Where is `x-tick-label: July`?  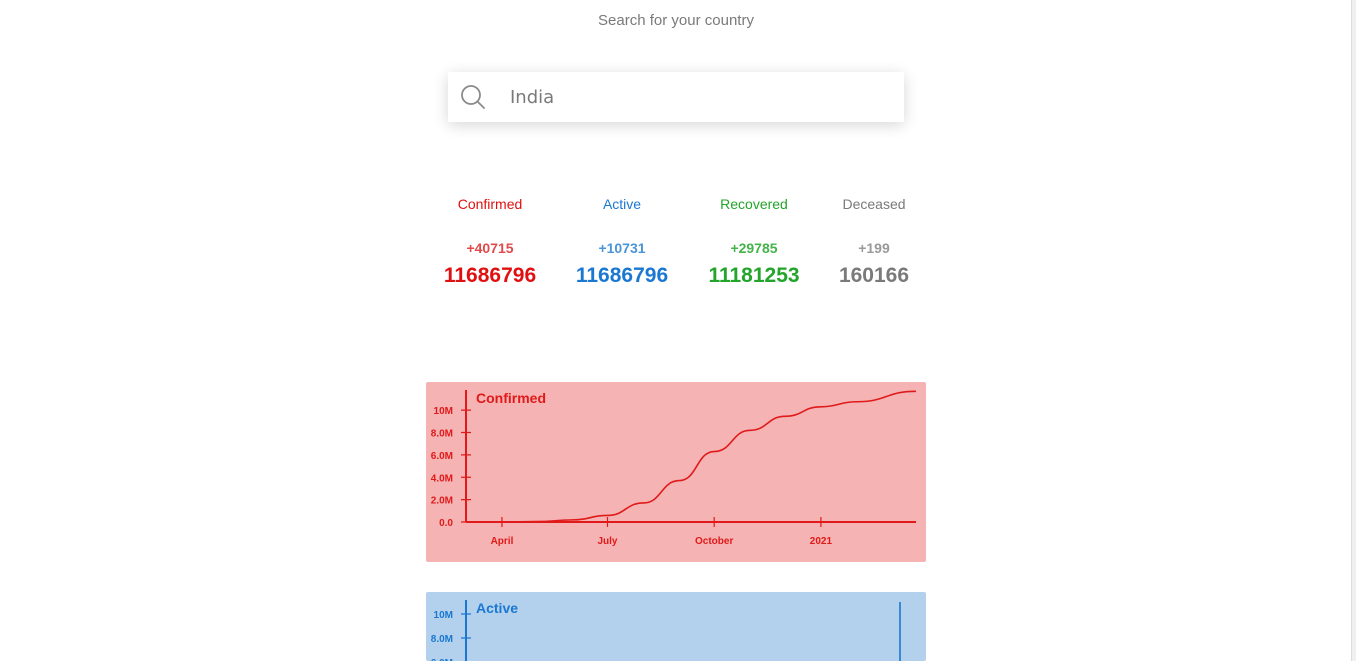 x-tick-label: July is located at coordinates (607, 541).